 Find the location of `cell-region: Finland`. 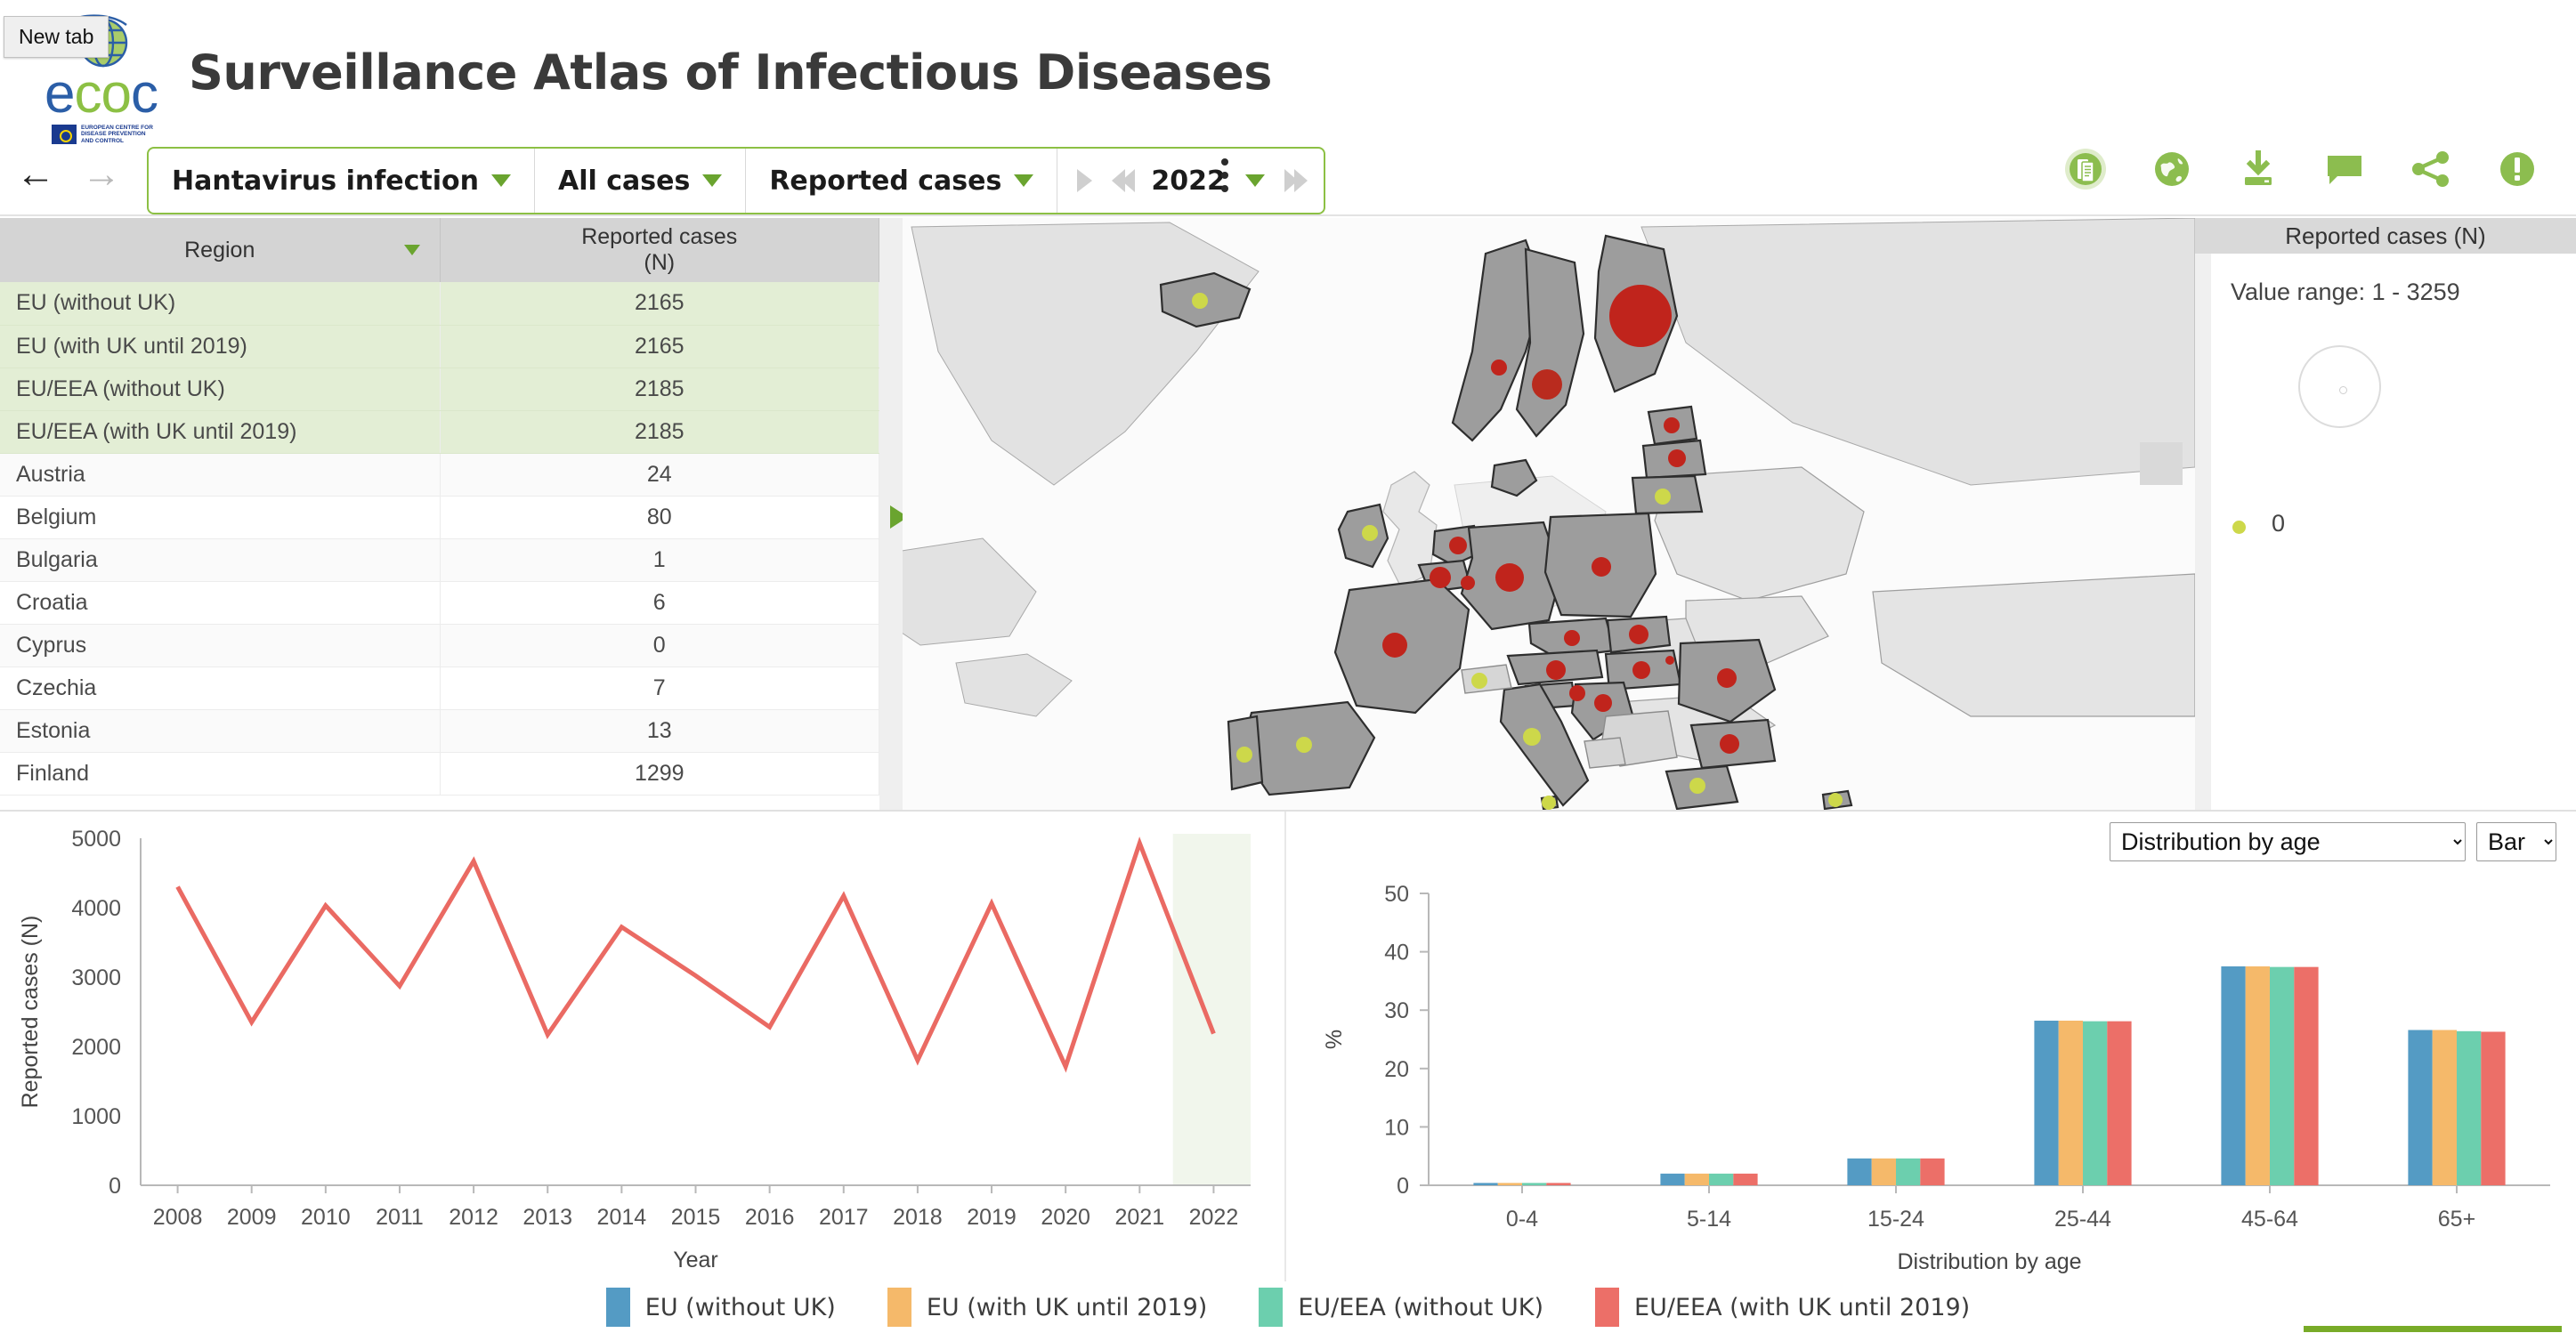

cell-region: Finland is located at coordinates (221, 774).